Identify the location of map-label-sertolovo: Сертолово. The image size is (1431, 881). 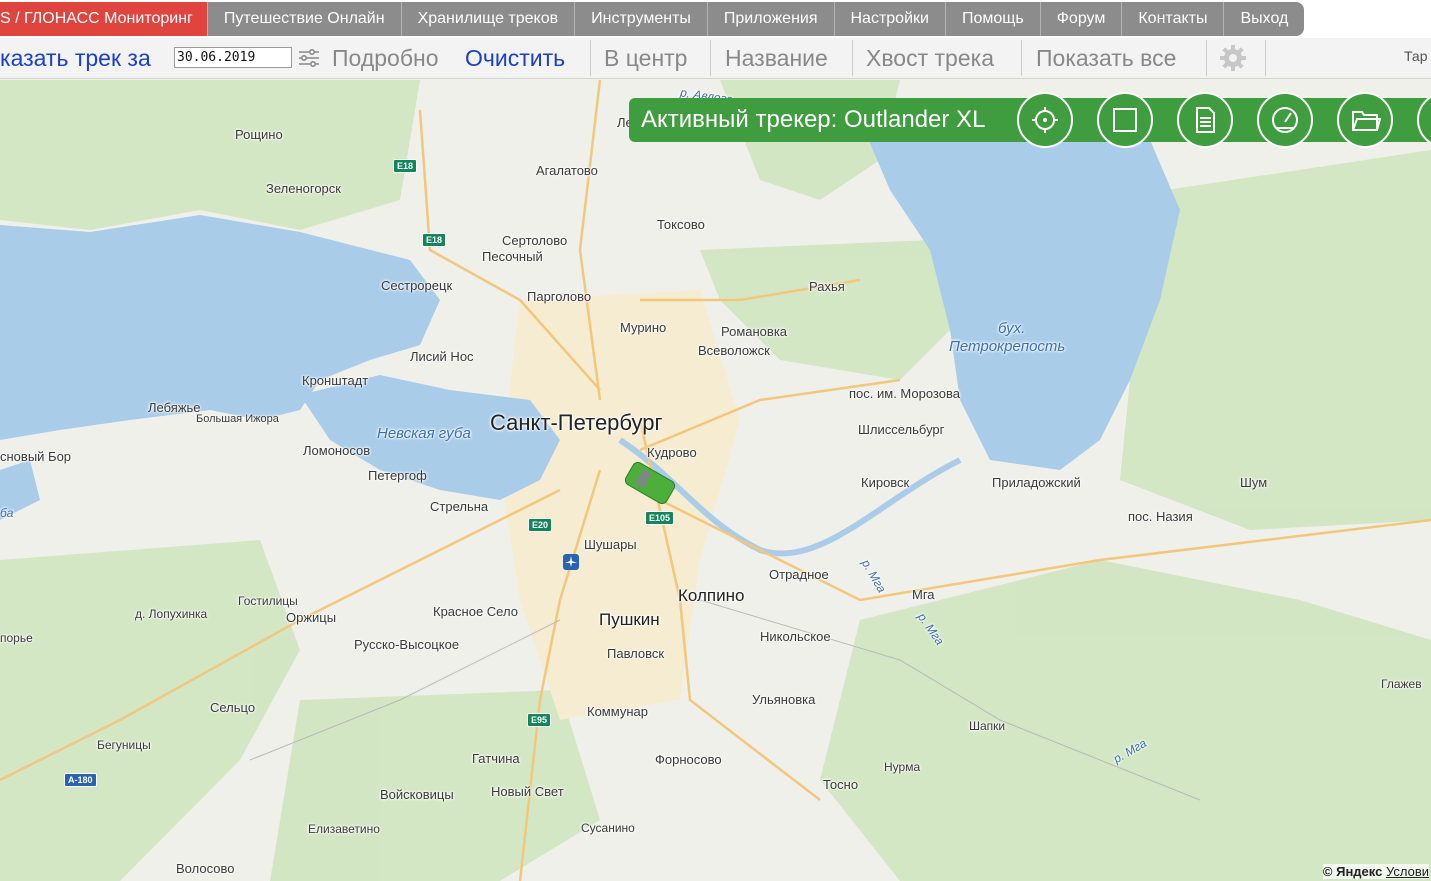
(535, 240).